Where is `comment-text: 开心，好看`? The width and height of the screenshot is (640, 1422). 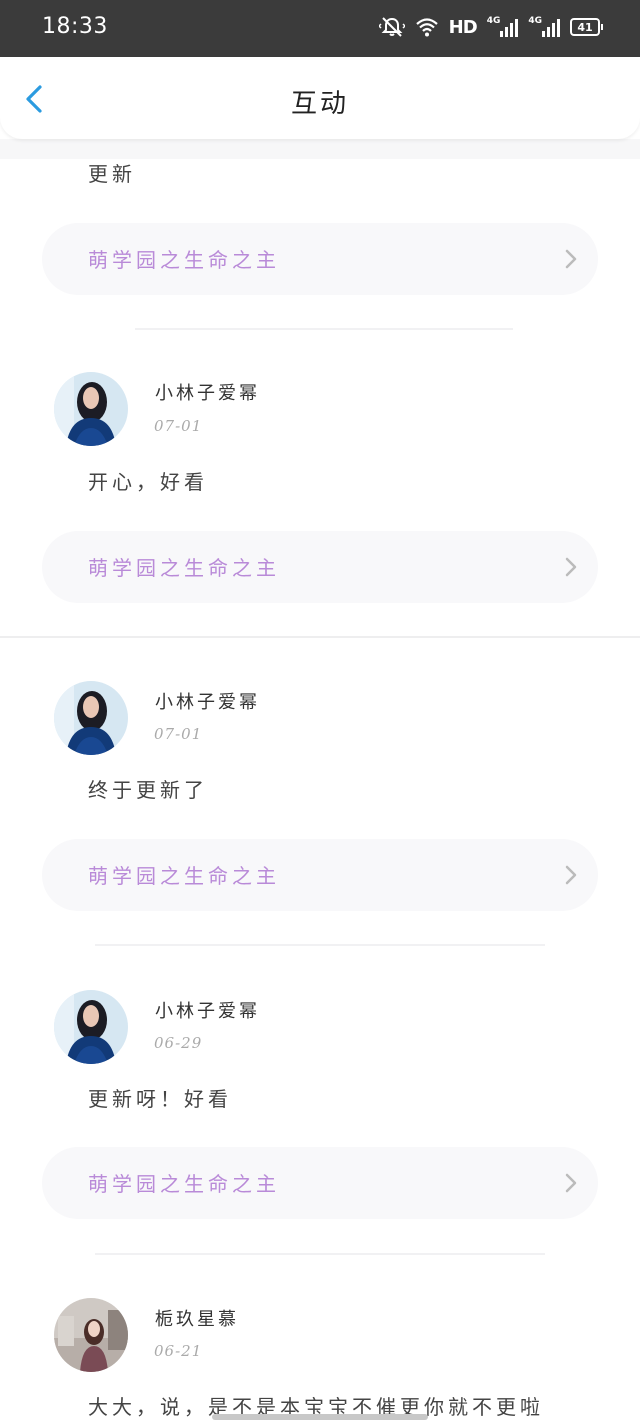 comment-text: 开心，好看 is located at coordinates (148, 482).